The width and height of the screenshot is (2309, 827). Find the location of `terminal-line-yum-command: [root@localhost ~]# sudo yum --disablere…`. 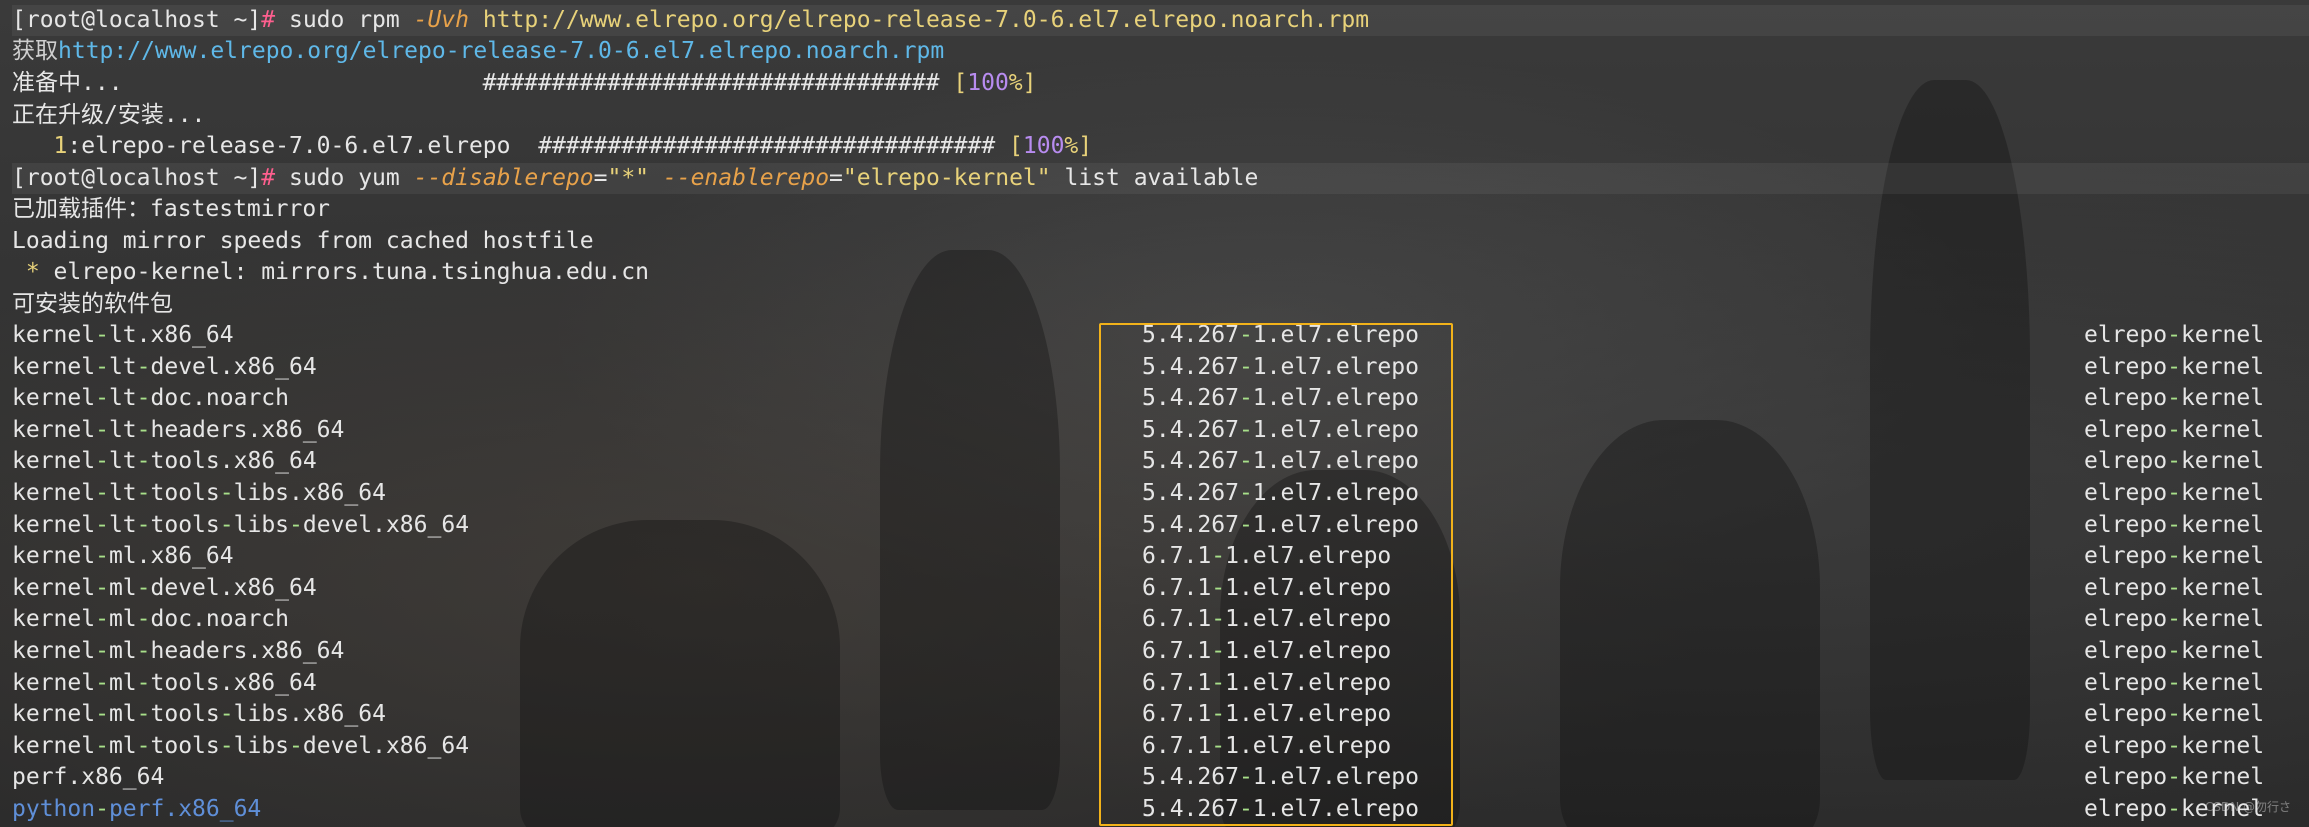

terminal-line-yum-command: [root@localhost ~]# sudo yum --disablere… is located at coordinates (1160, 178).